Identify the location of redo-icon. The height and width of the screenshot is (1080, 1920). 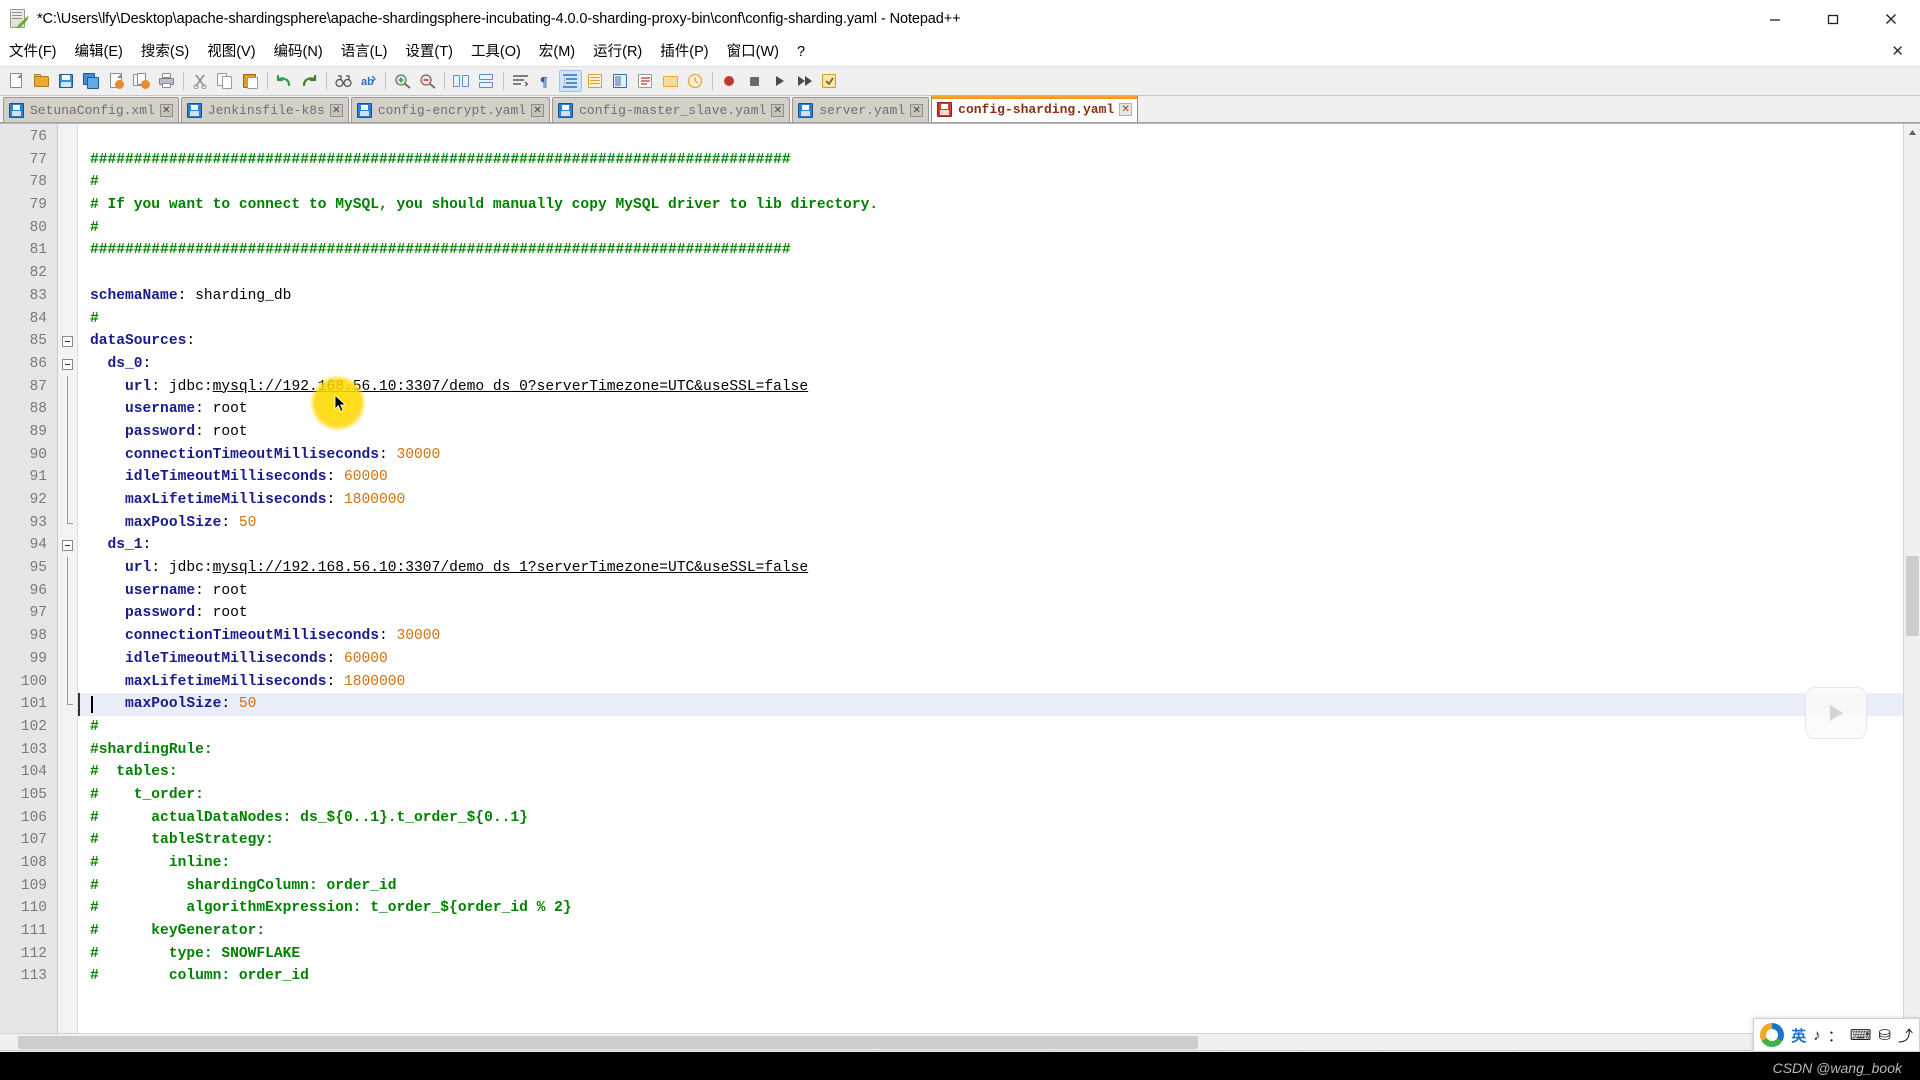
(309, 81).